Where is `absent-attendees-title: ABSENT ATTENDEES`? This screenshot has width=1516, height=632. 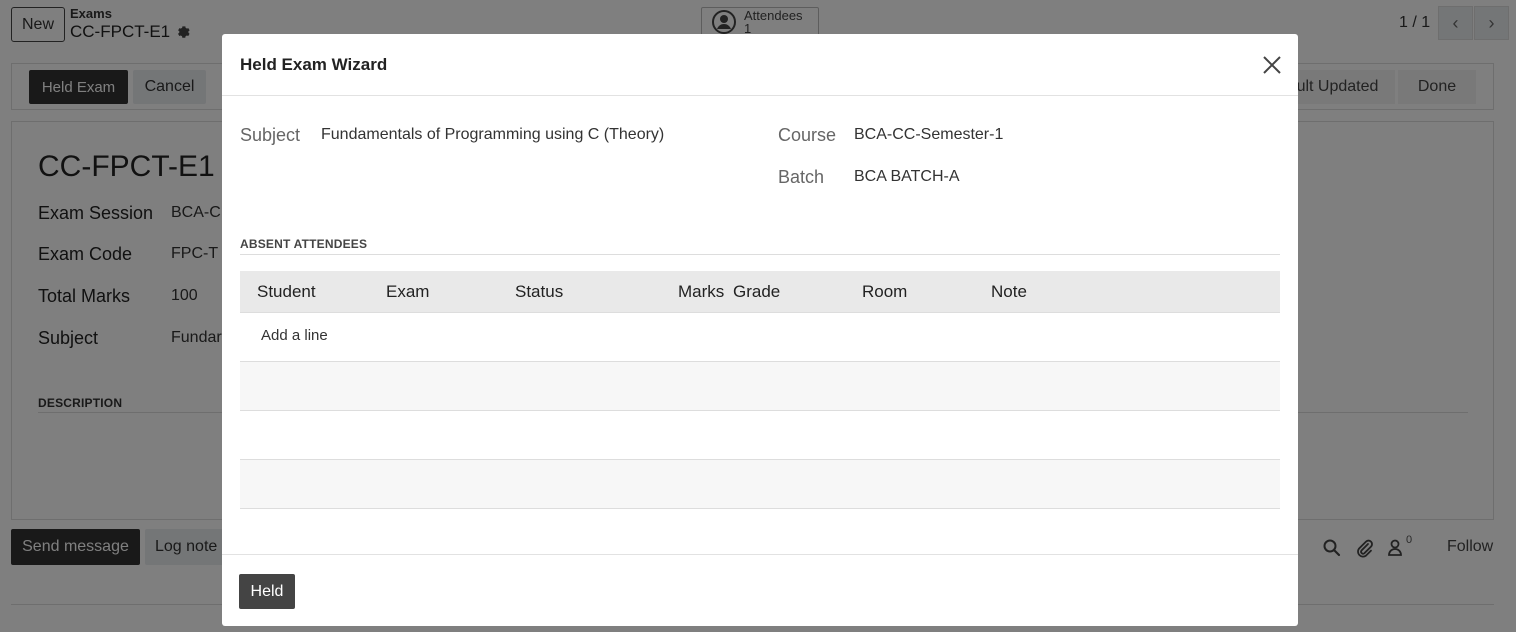 absent-attendees-title: ABSENT ATTENDEES is located at coordinates (304, 244).